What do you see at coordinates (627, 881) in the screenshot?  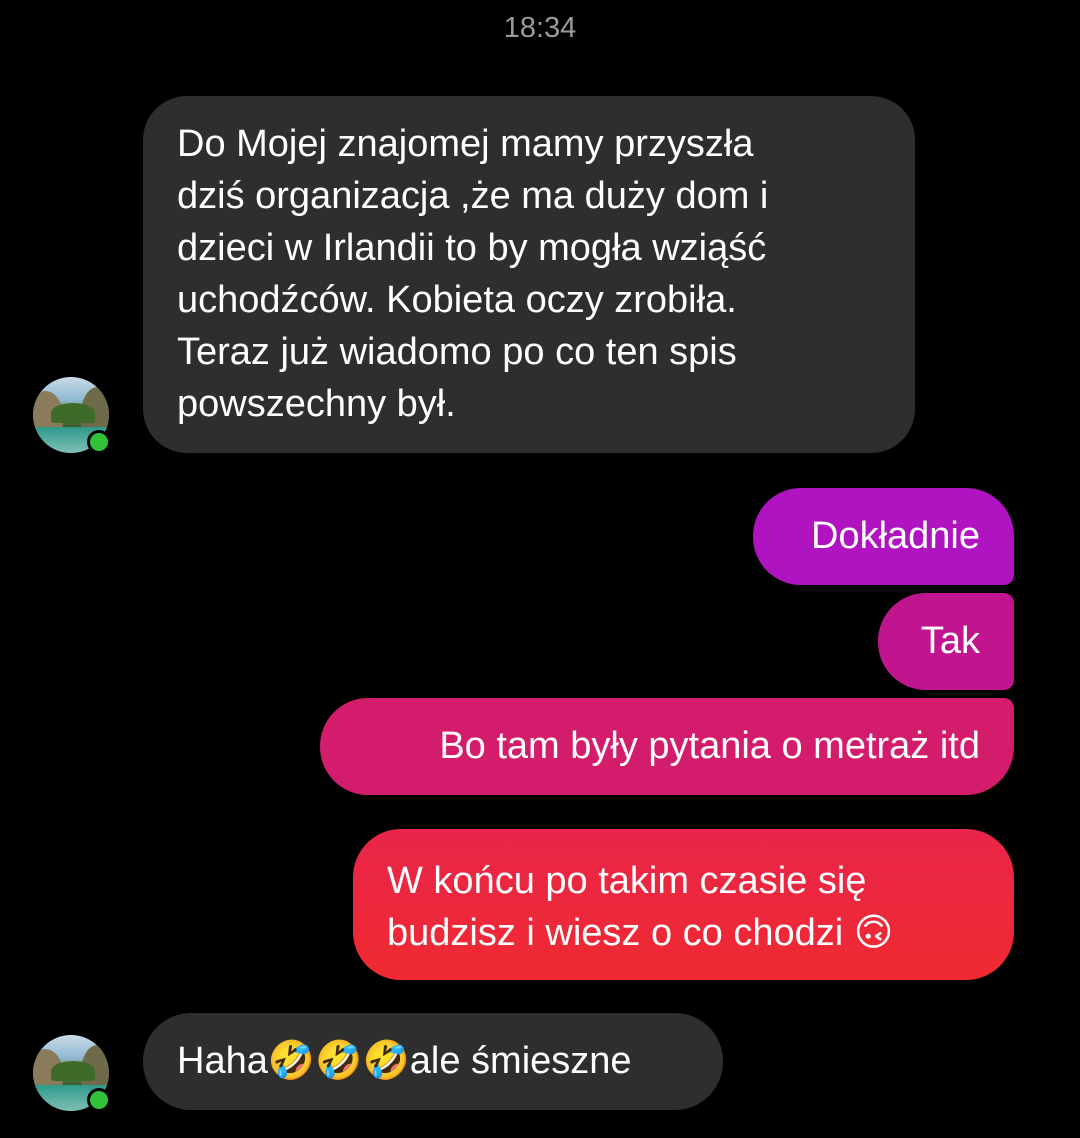 I see `message-line: W końcu po takim czasie się` at bounding box center [627, 881].